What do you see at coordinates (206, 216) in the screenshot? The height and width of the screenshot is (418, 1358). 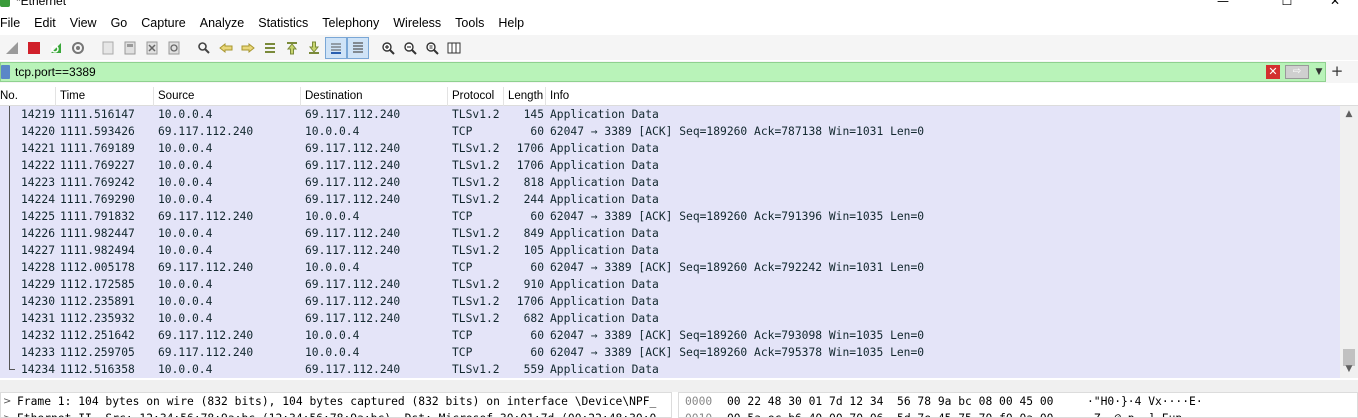 I see `packet-source: 69.117.112.240` at bounding box center [206, 216].